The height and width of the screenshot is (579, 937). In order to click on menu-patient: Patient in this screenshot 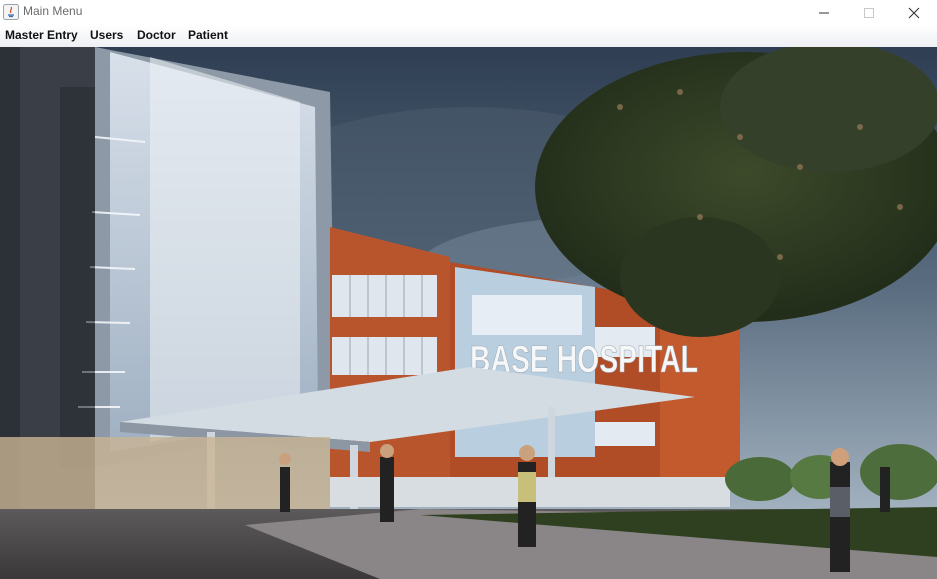, I will do `click(208, 35)`.